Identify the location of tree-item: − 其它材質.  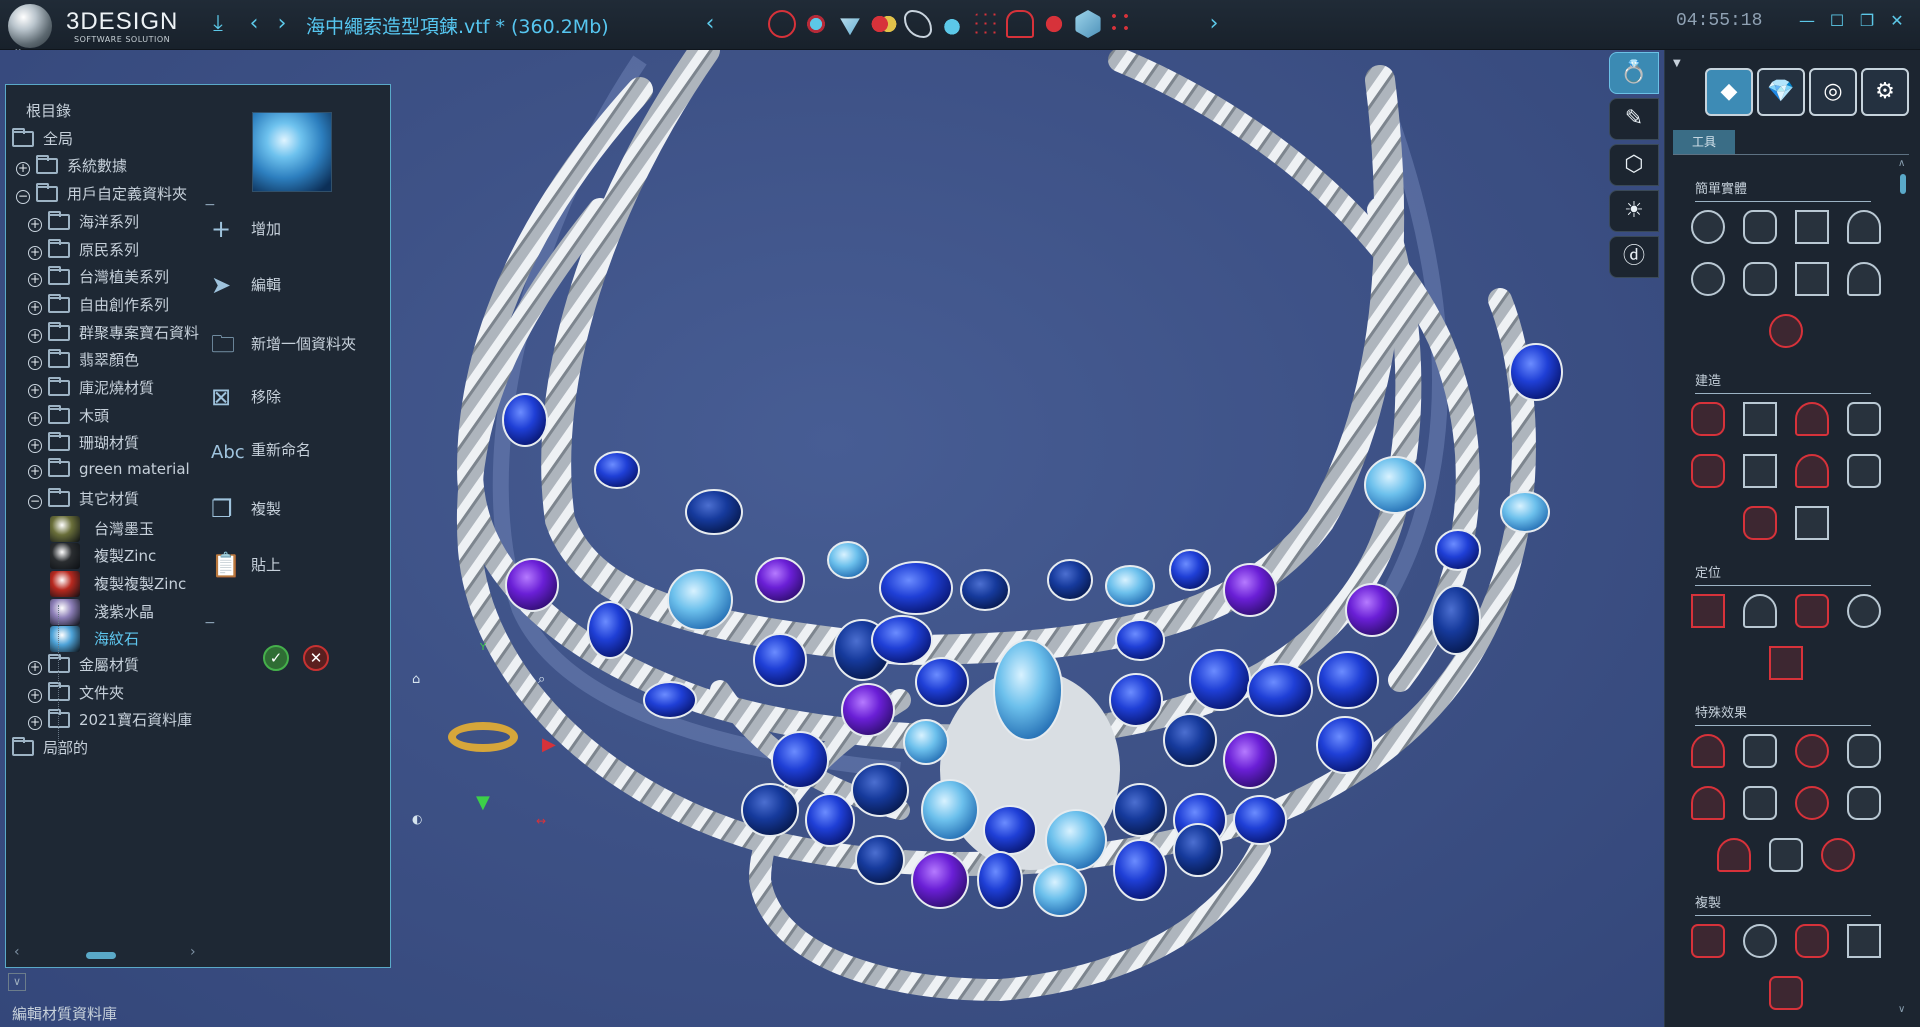
(83, 500).